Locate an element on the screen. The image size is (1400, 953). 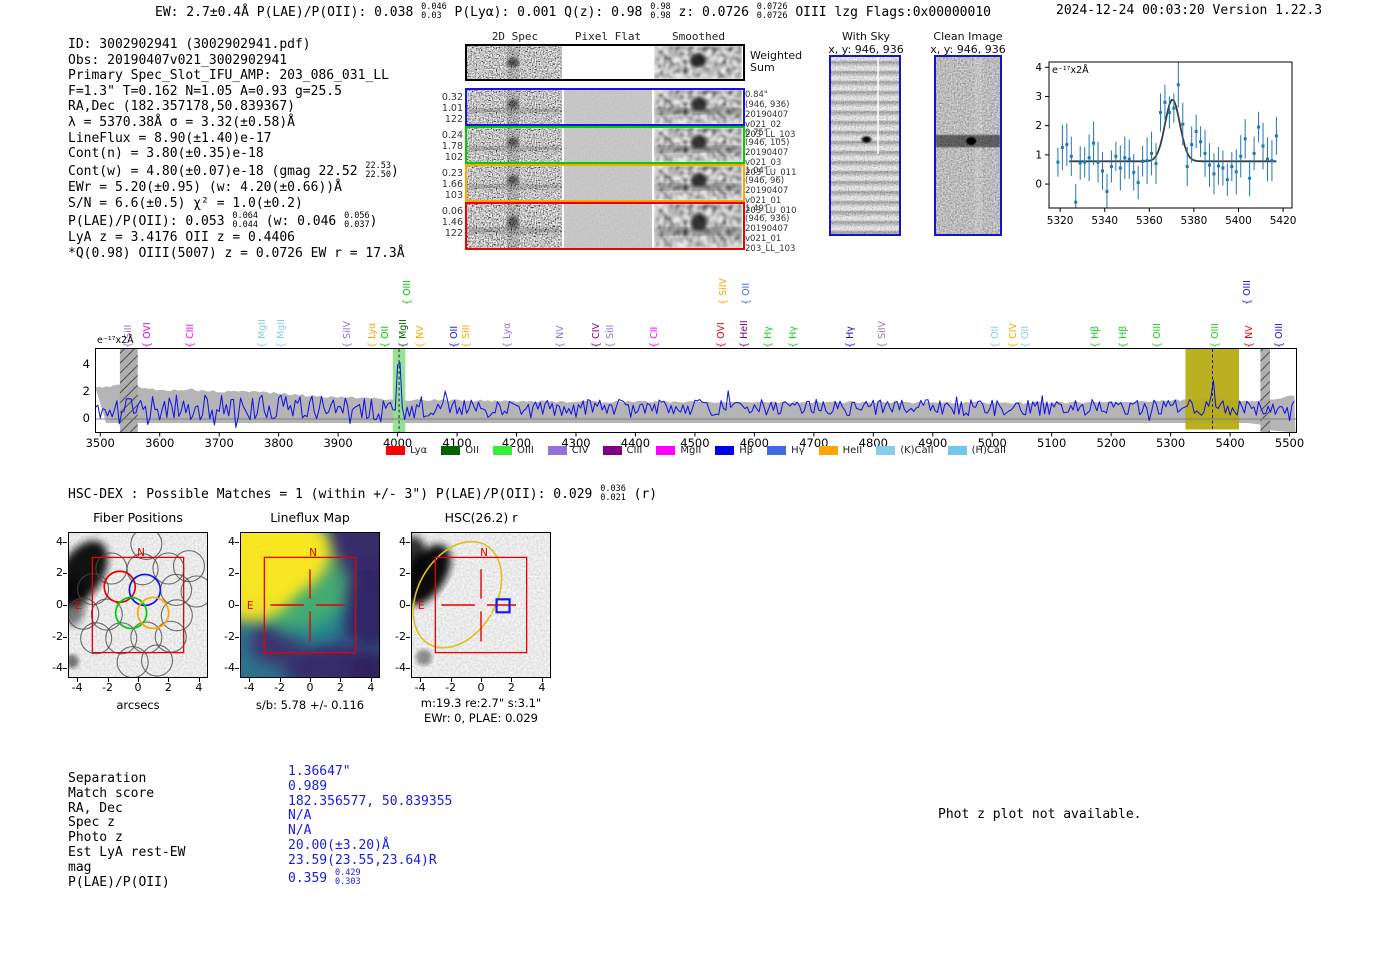
fiber-weight-labels: 0.23 1.66 103 is located at coordinates (452, 184).